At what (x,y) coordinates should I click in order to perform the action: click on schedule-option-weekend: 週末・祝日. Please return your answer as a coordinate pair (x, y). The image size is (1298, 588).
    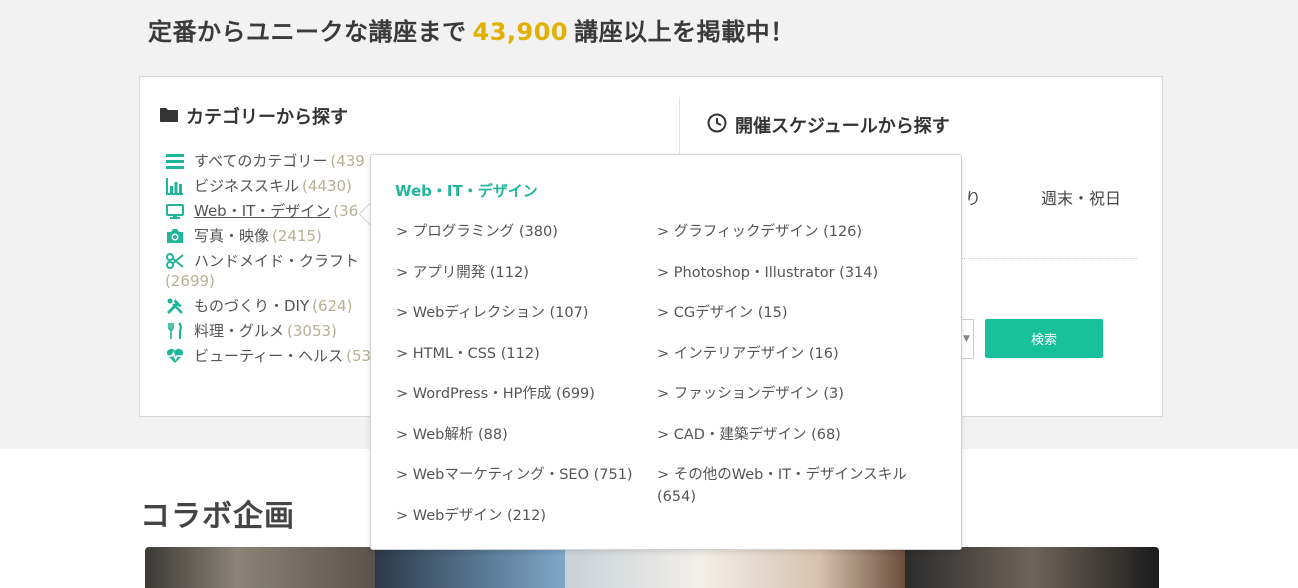
    Looking at the image, I should click on (1081, 197).